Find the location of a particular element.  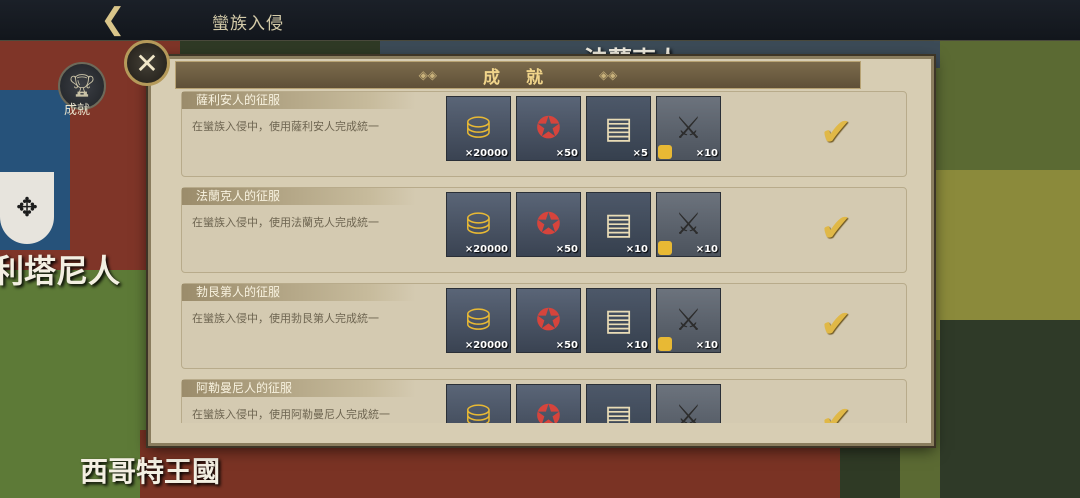

back-arrow-icon: ❮ is located at coordinates (113, 19).